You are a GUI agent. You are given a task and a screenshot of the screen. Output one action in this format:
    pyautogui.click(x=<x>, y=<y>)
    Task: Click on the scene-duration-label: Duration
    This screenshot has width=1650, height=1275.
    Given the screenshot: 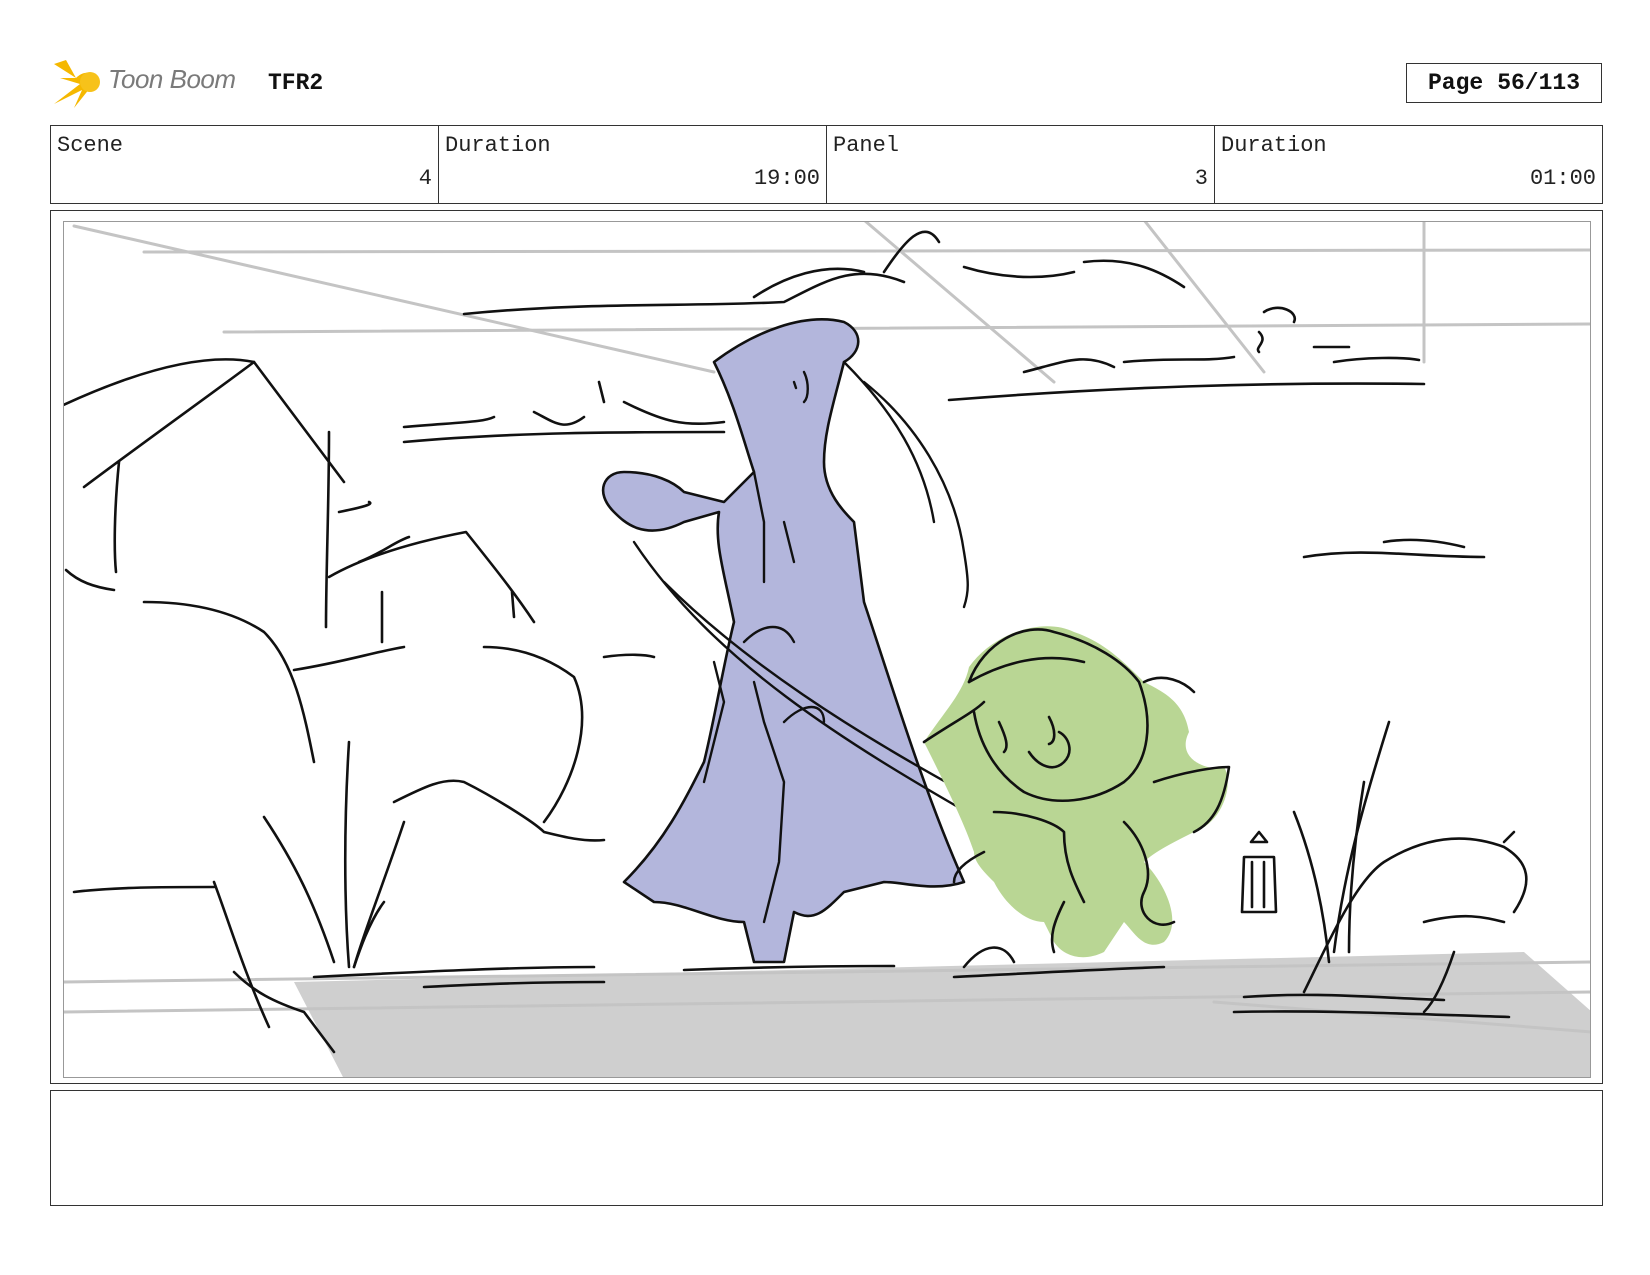 What is the action you would take?
    pyautogui.click(x=498, y=145)
    